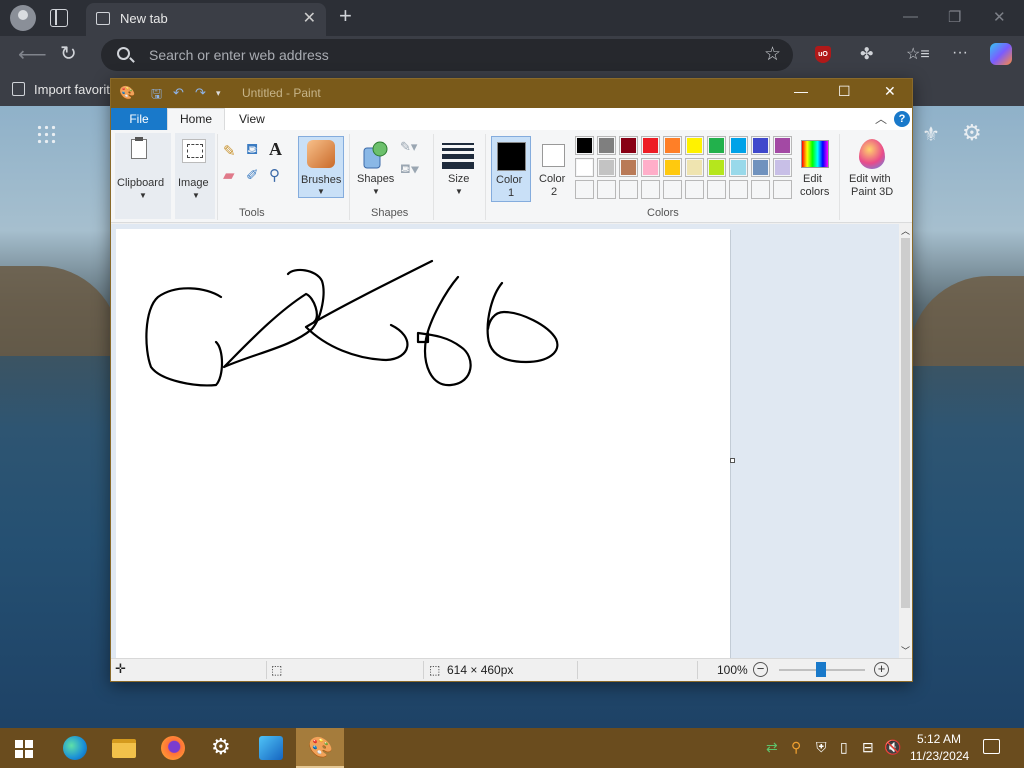  I want to click on usb-device-icon: ▯, so click(844, 747).